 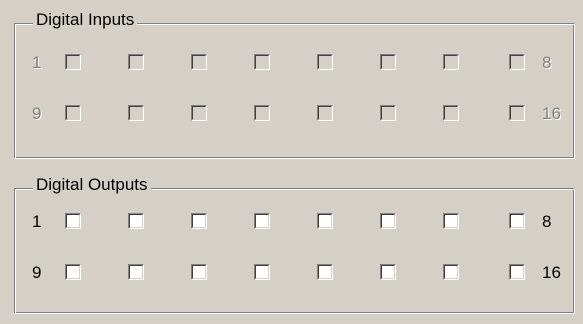 What do you see at coordinates (294, 273) in the screenshot?
I see `digital-outputs-row-2: 9 16` at bounding box center [294, 273].